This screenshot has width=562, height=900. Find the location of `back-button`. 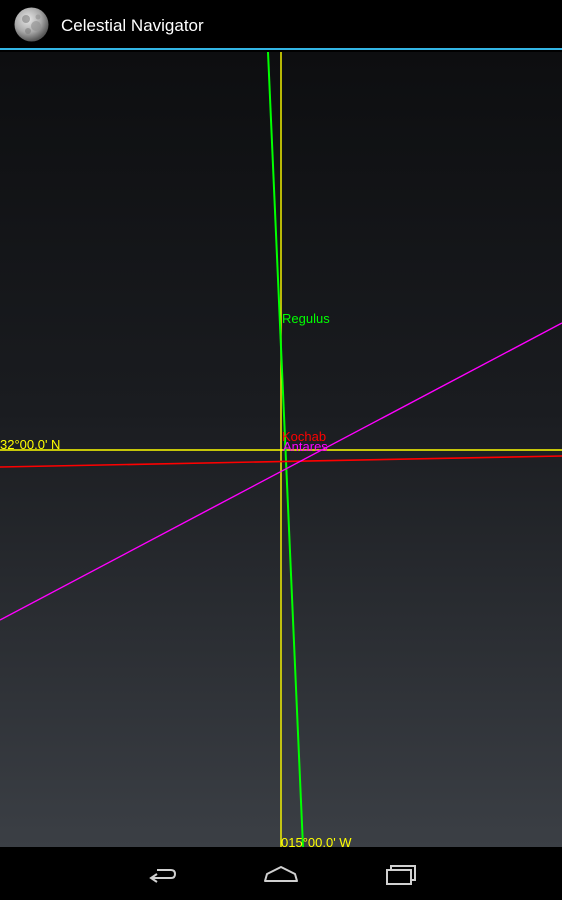

back-button is located at coordinates (161, 874).